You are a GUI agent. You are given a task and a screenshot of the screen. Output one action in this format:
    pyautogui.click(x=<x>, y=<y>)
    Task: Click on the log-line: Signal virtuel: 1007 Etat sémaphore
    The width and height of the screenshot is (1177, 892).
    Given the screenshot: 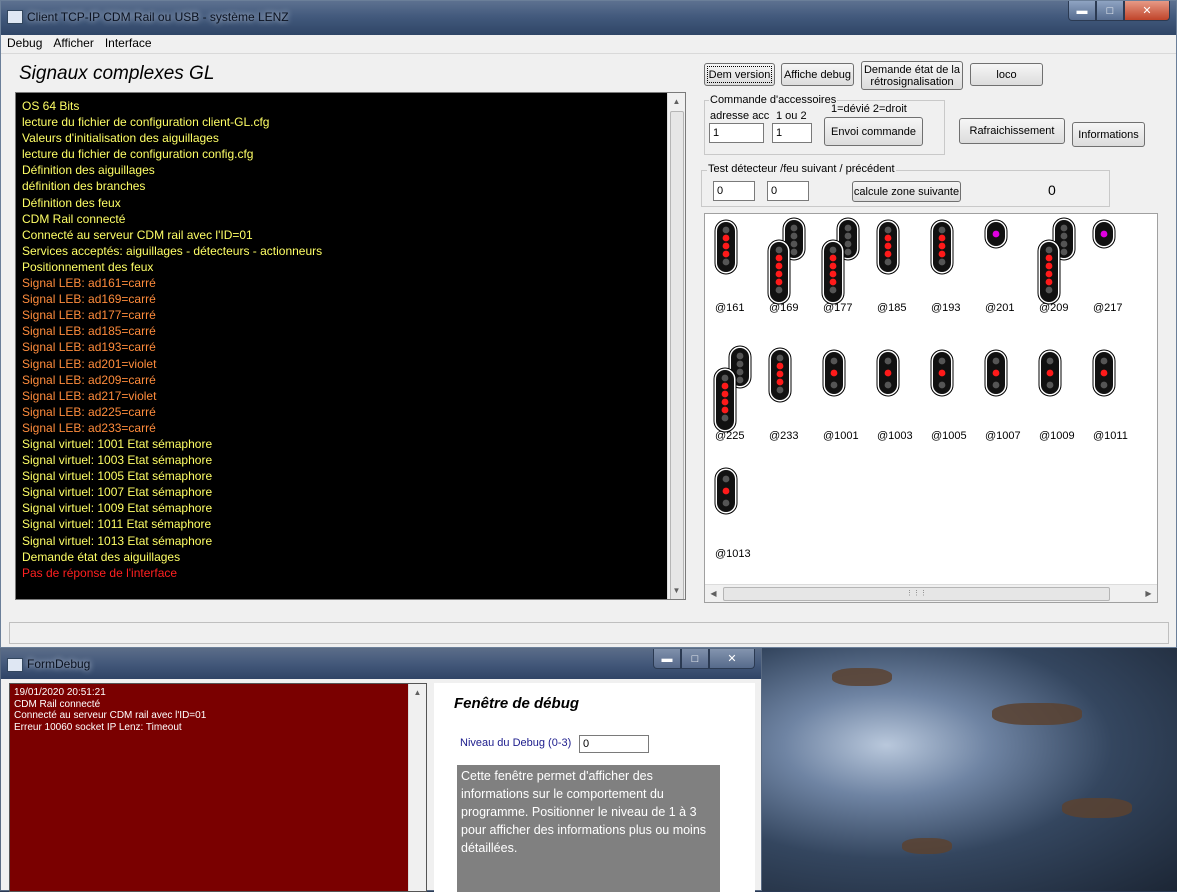 What is the action you would take?
    pyautogui.click(x=117, y=492)
    